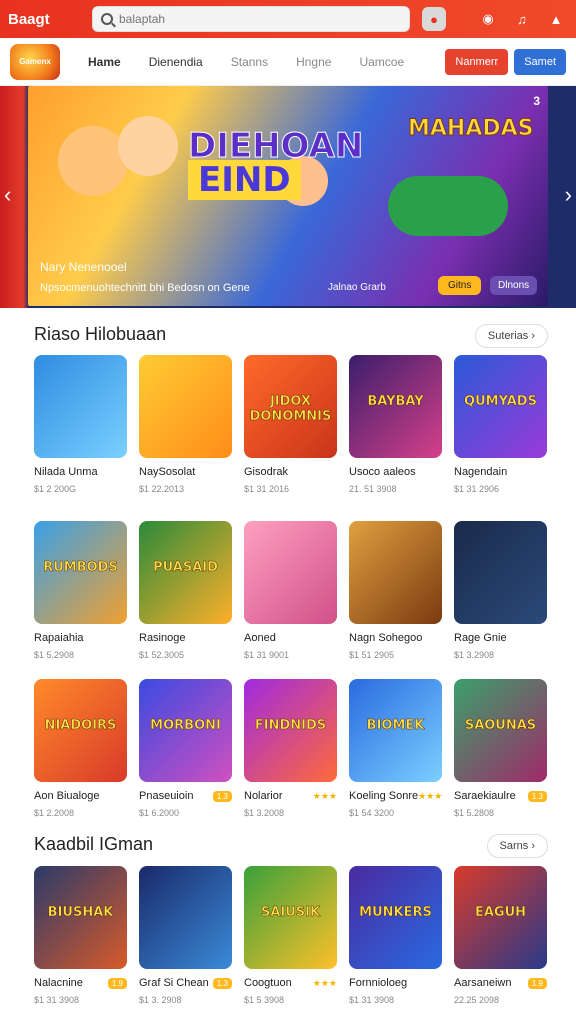 This screenshot has width=576, height=1024. Describe the element at coordinates (290, 730) in the screenshot. I see `game-thumbnail: FINDNIDS` at that location.